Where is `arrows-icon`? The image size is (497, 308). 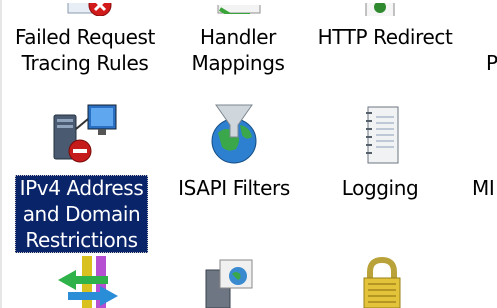 arrows-icon is located at coordinates (87, 282).